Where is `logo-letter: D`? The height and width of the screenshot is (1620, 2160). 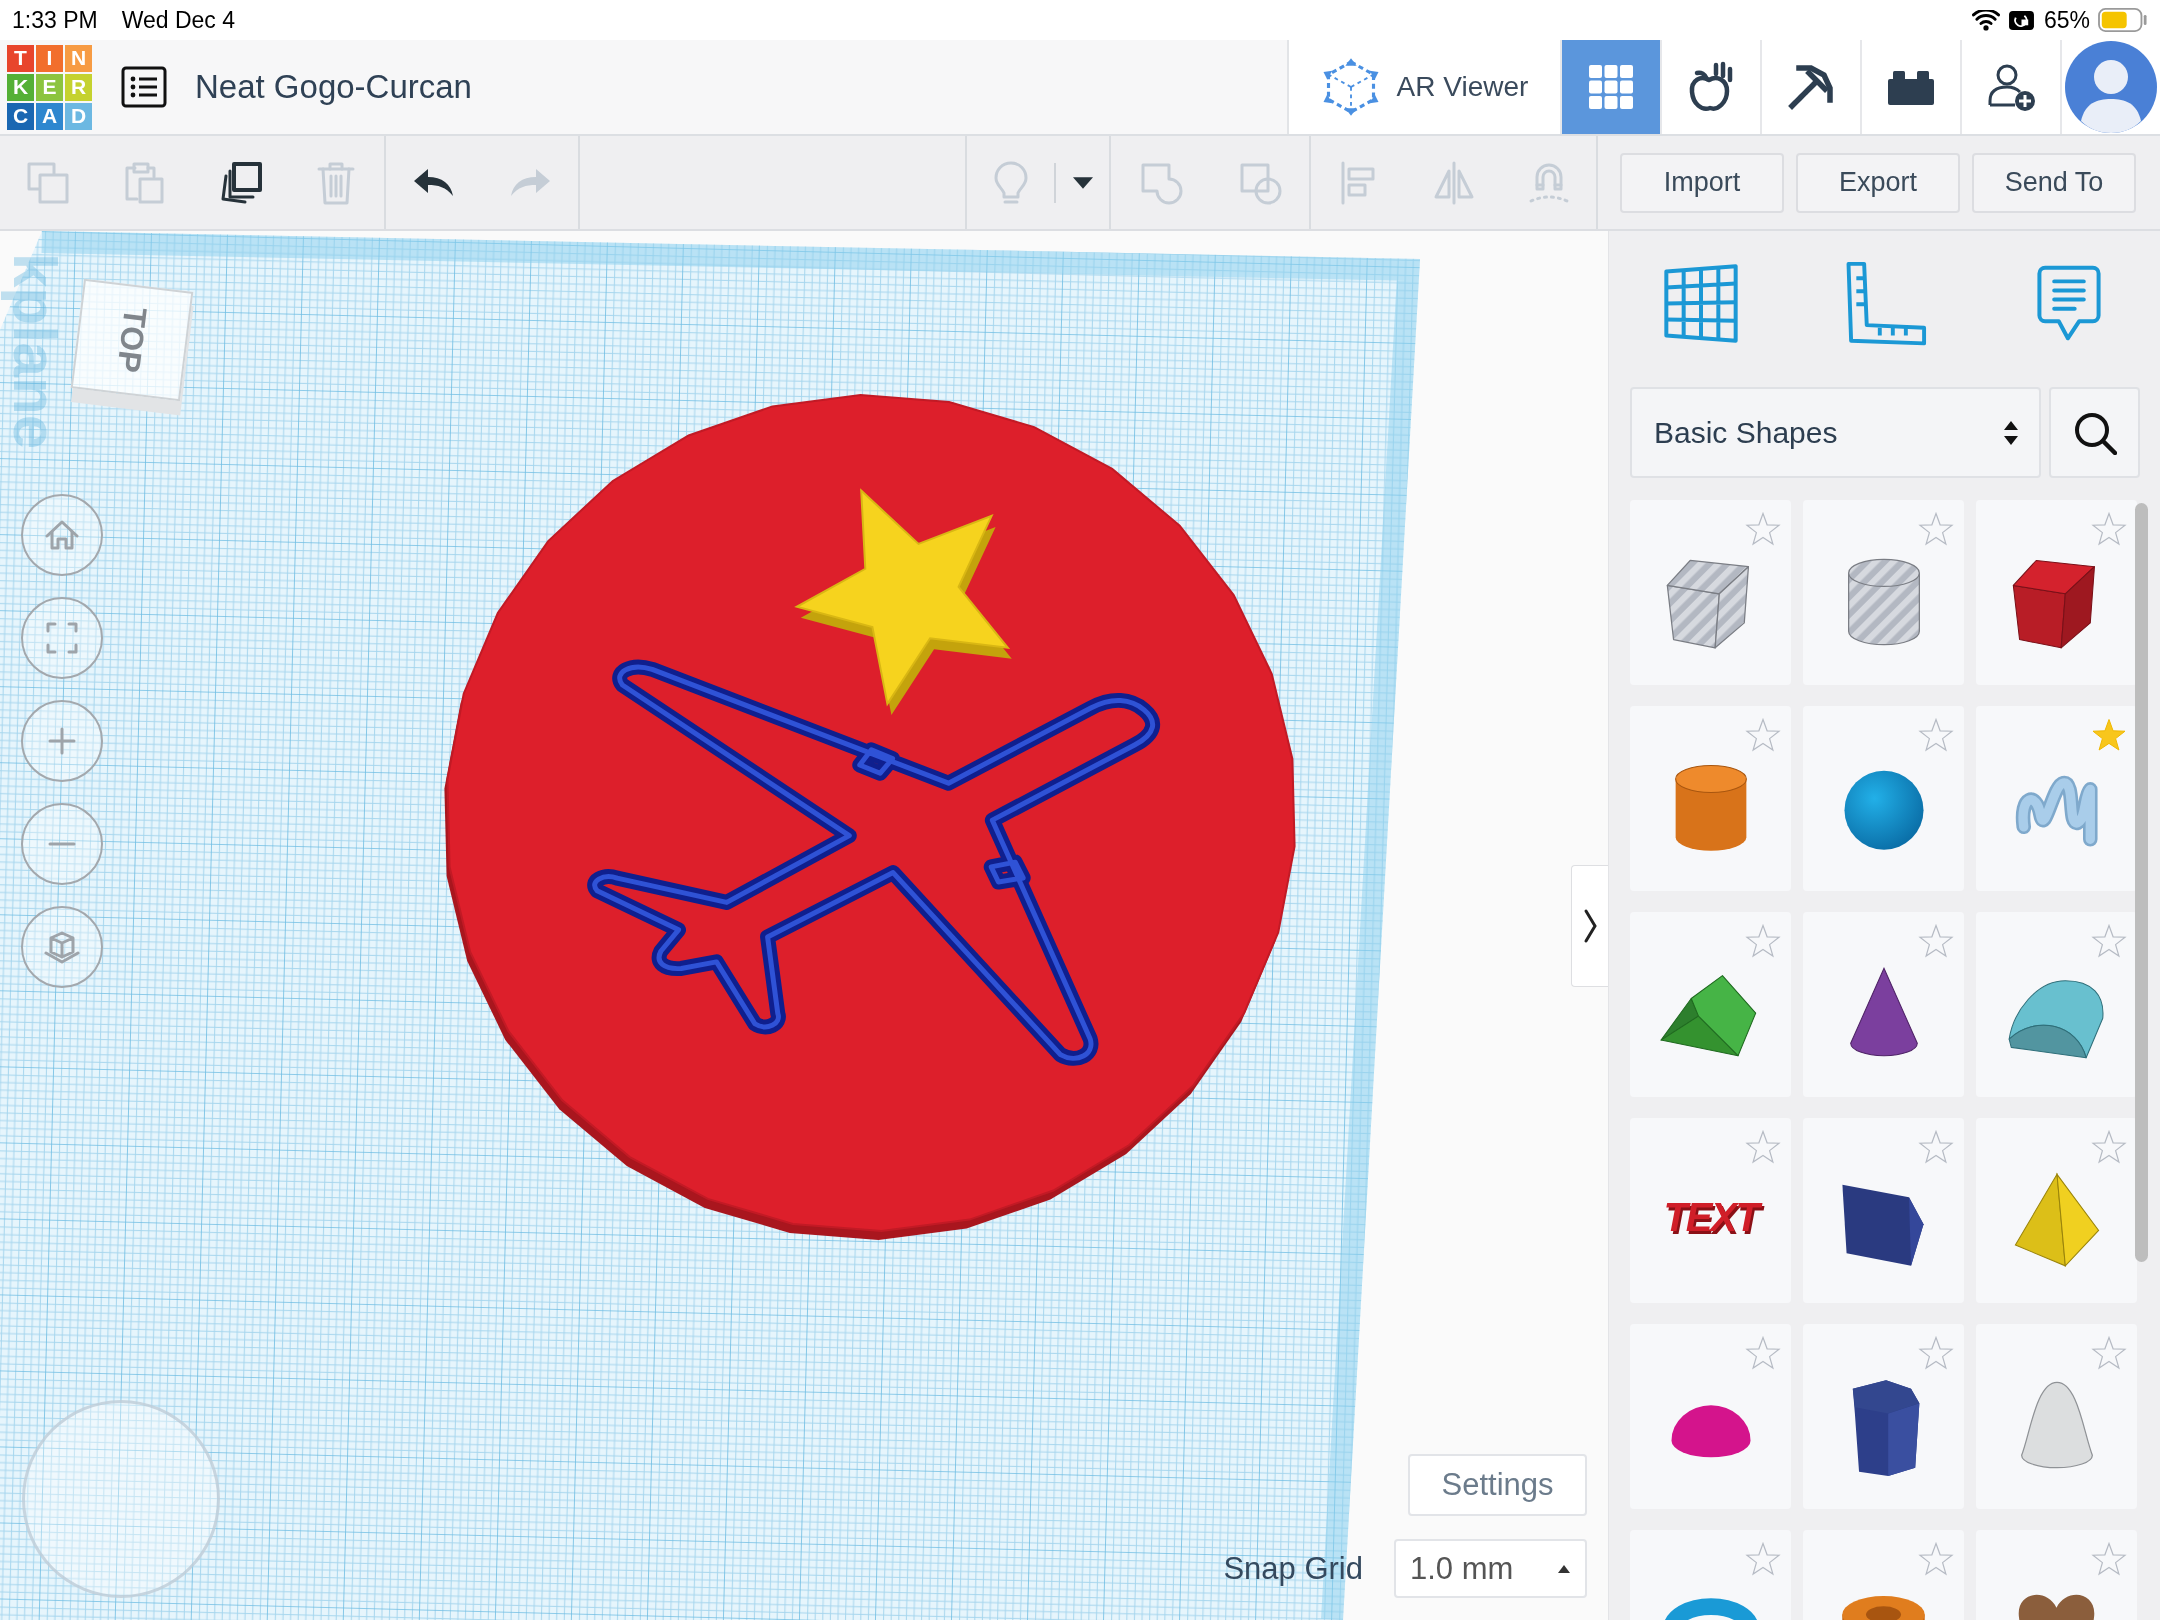
logo-letter: D is located at coordinates (78, 116).